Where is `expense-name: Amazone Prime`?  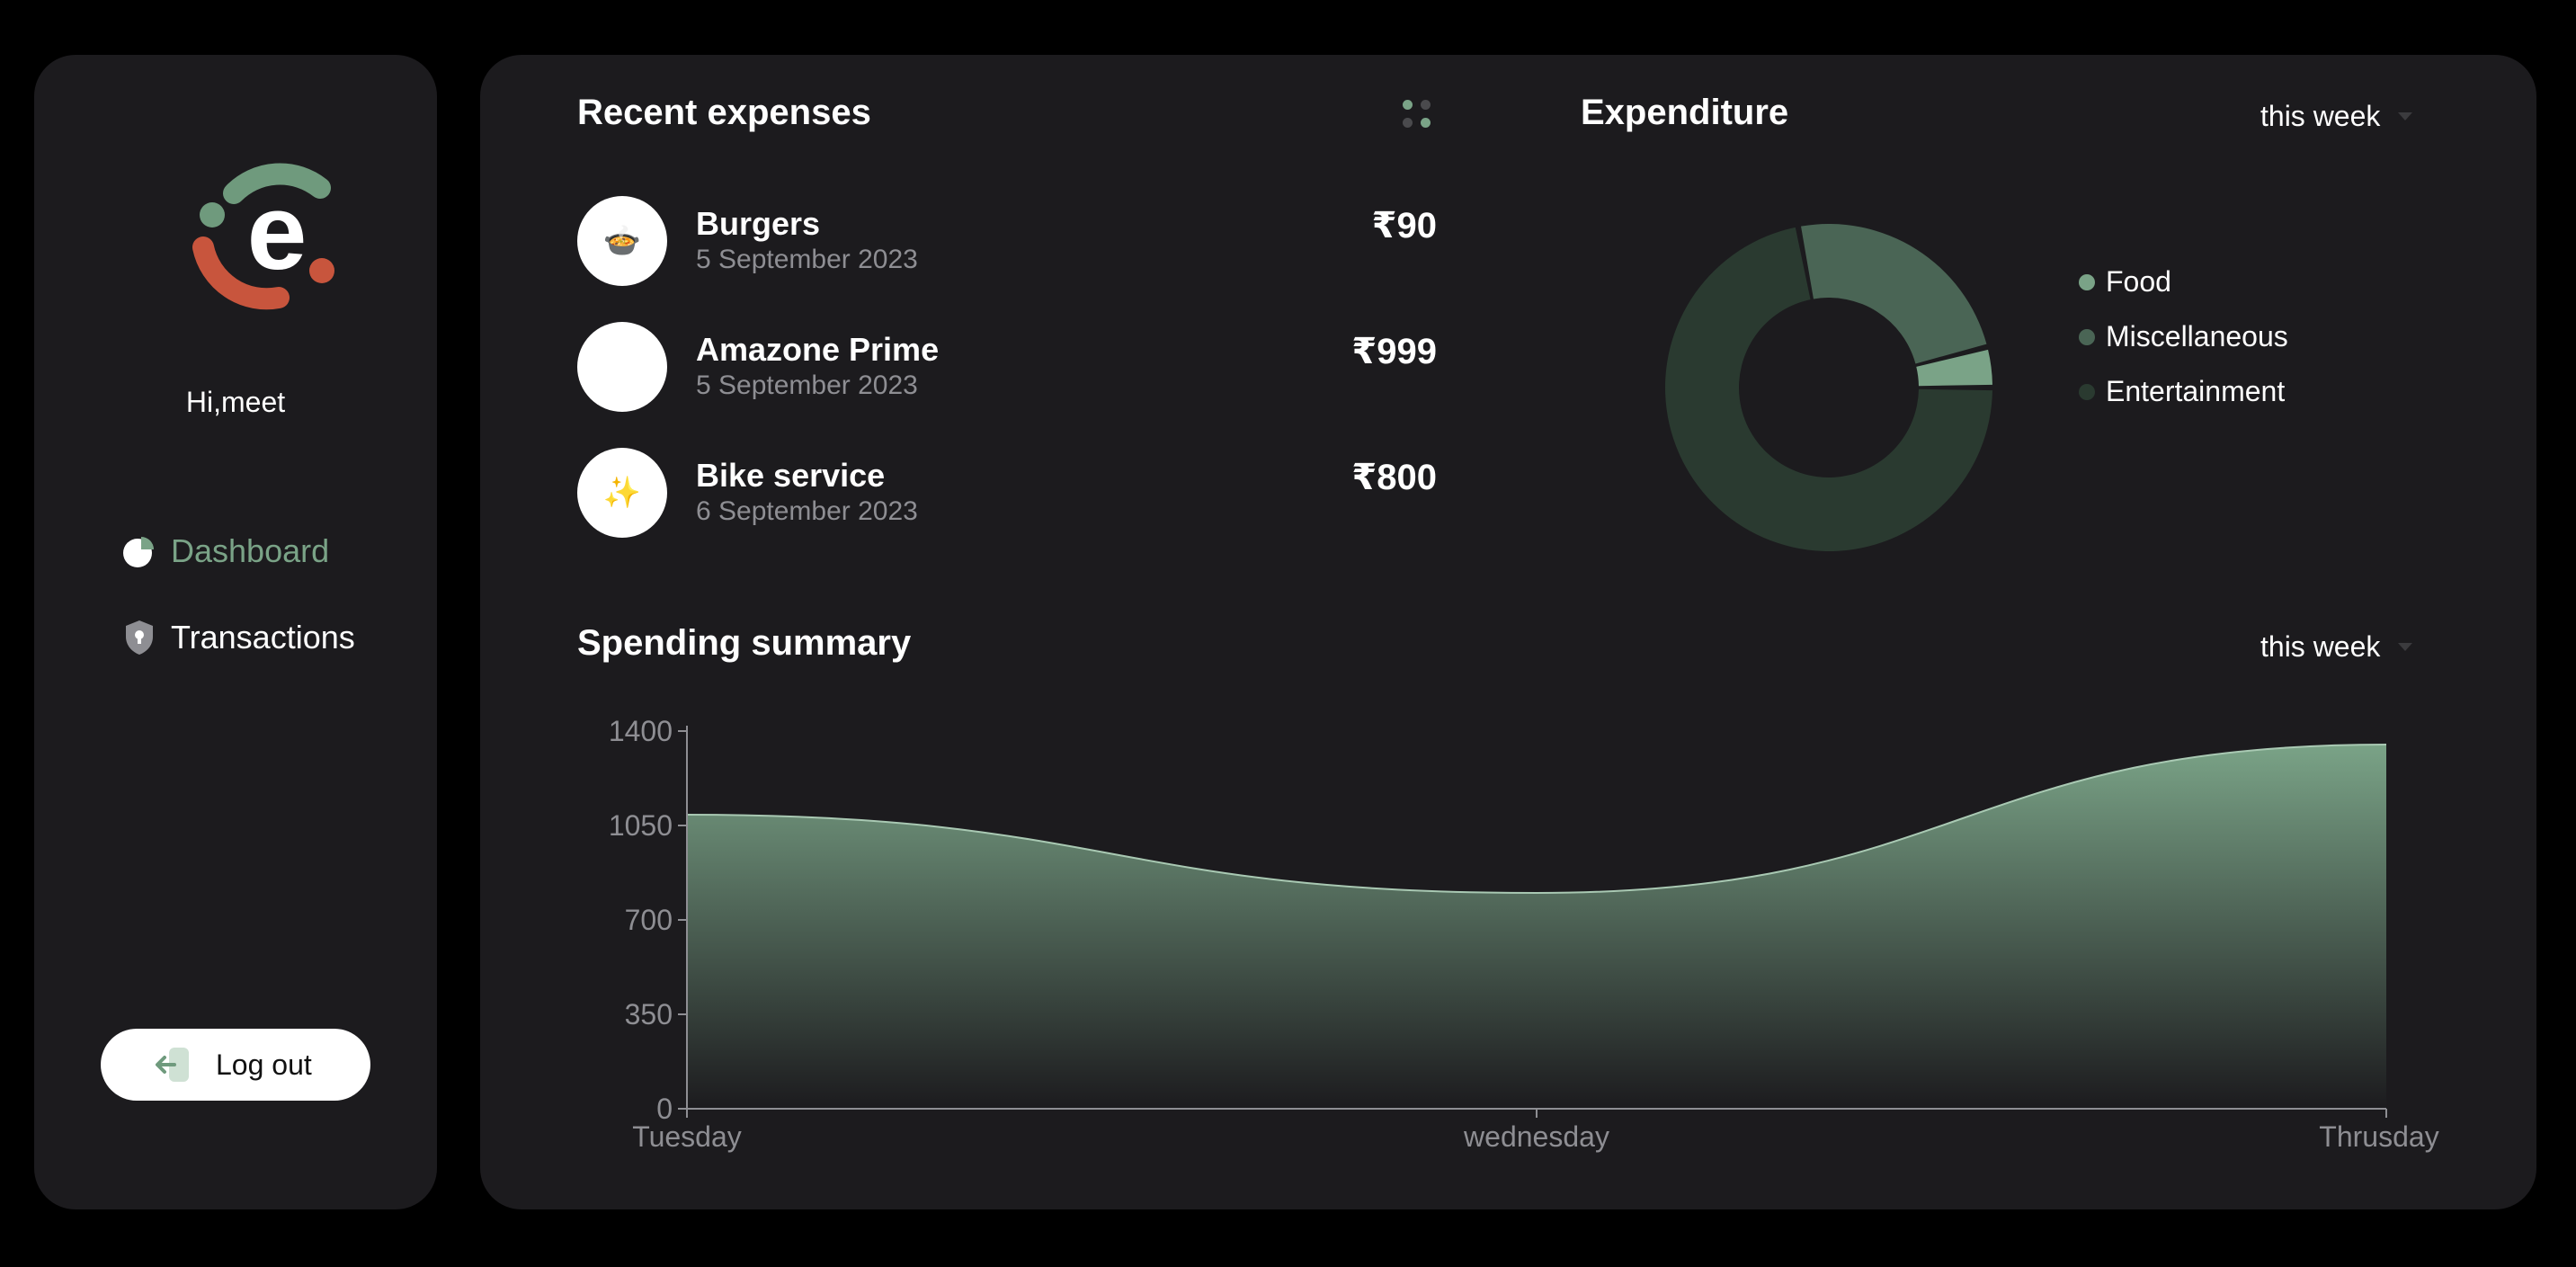 expense-name: Amazone Prime is located at coordinates (818, 349).